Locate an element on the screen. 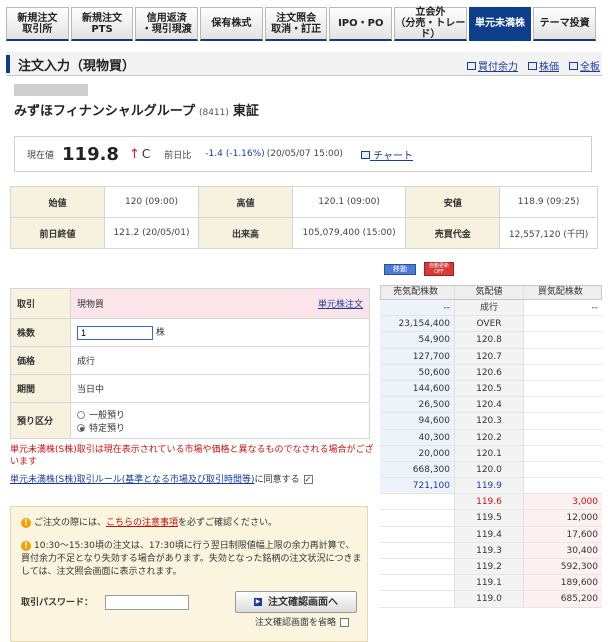 The image size is (608, 642). order-book-row: 94,600 120.3 is located at coordinates (491, 421).